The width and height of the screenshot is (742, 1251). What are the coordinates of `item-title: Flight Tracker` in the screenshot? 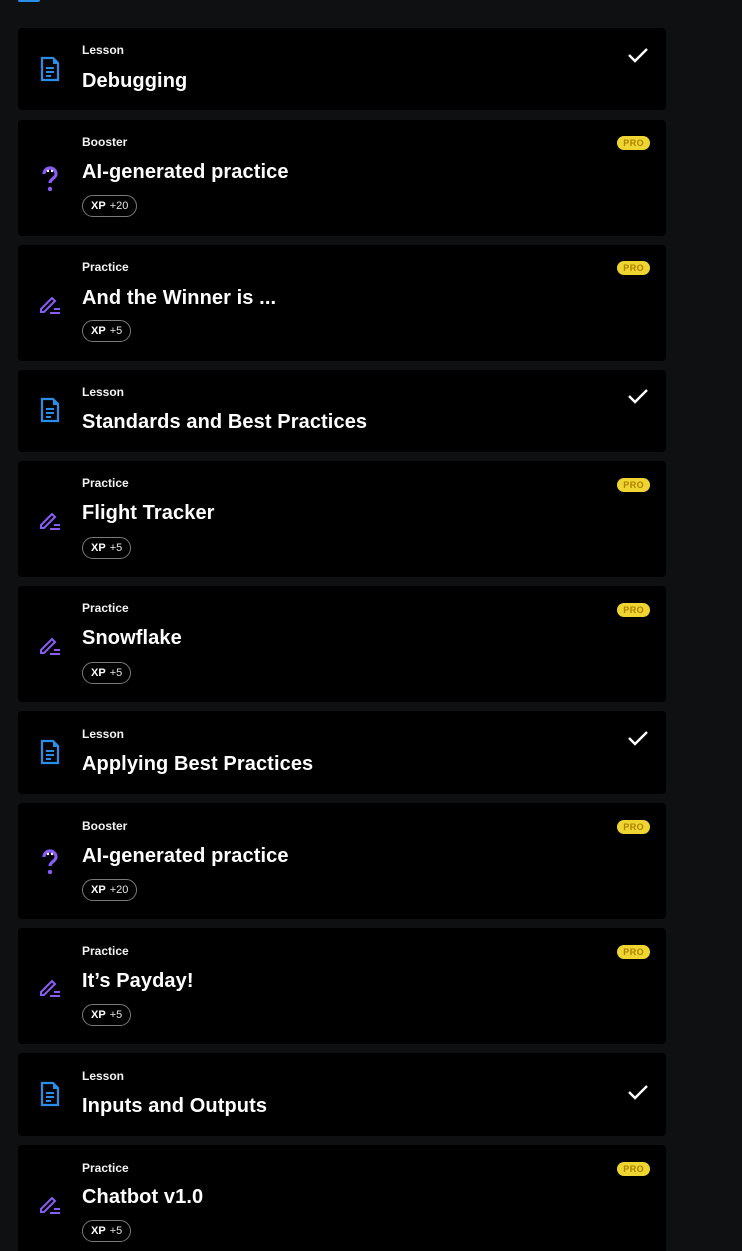 It's located at (148, 513).